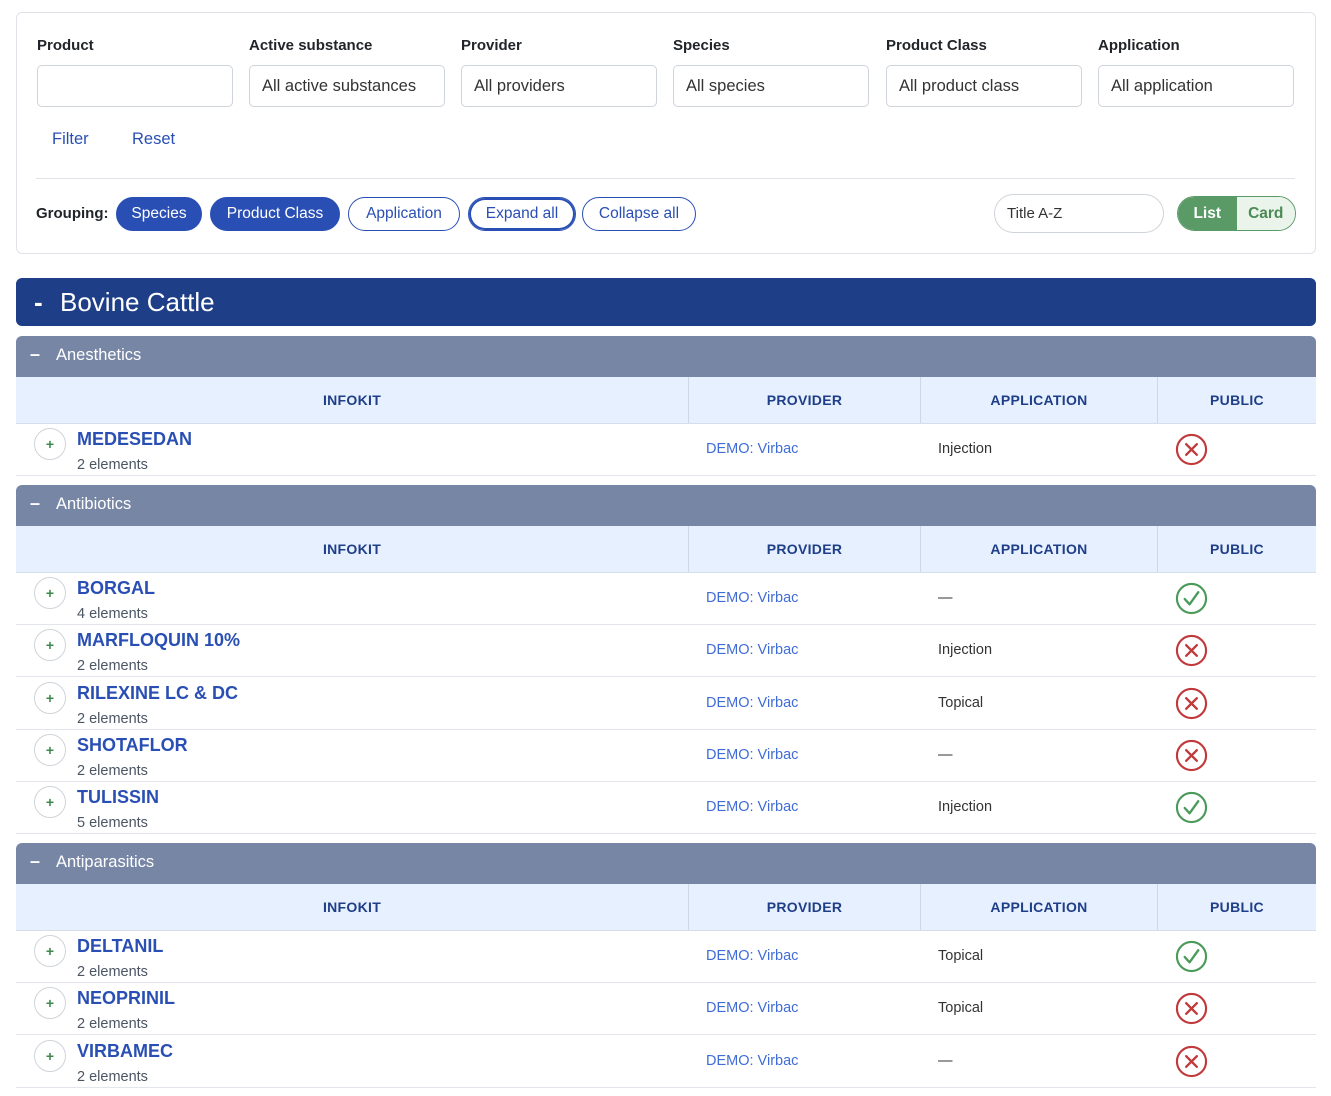 This screenshot has width=1331, height=1096. Describe the element at coordinates (666, 863) in the screenshot. I see `product-class-header: – Antiparasitics` at that location.